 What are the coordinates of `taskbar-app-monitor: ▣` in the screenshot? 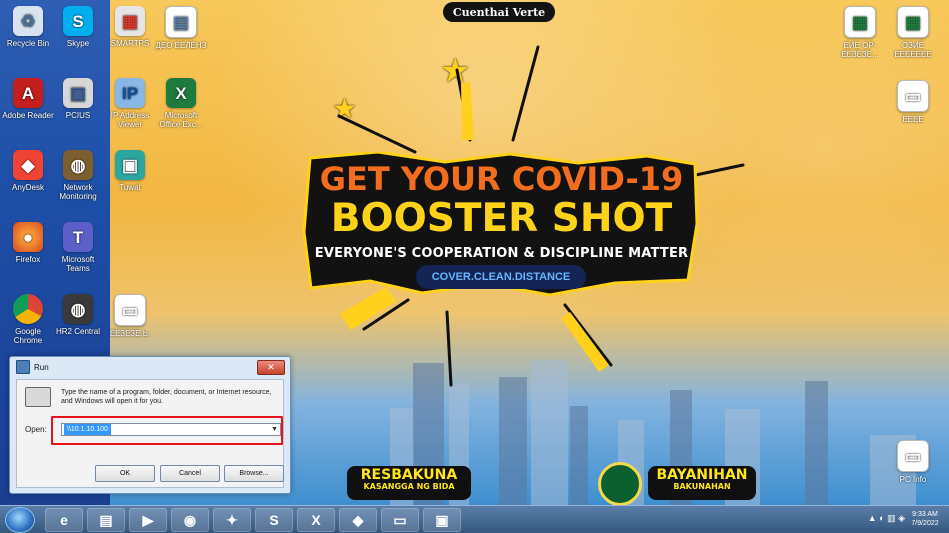 It's located at (442, 520).